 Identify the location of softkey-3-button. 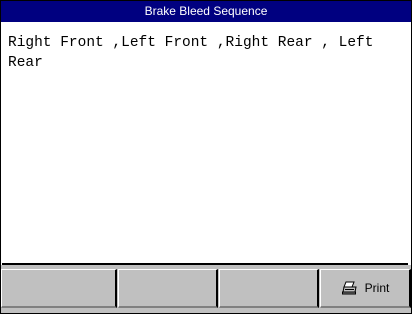
(269, 288).